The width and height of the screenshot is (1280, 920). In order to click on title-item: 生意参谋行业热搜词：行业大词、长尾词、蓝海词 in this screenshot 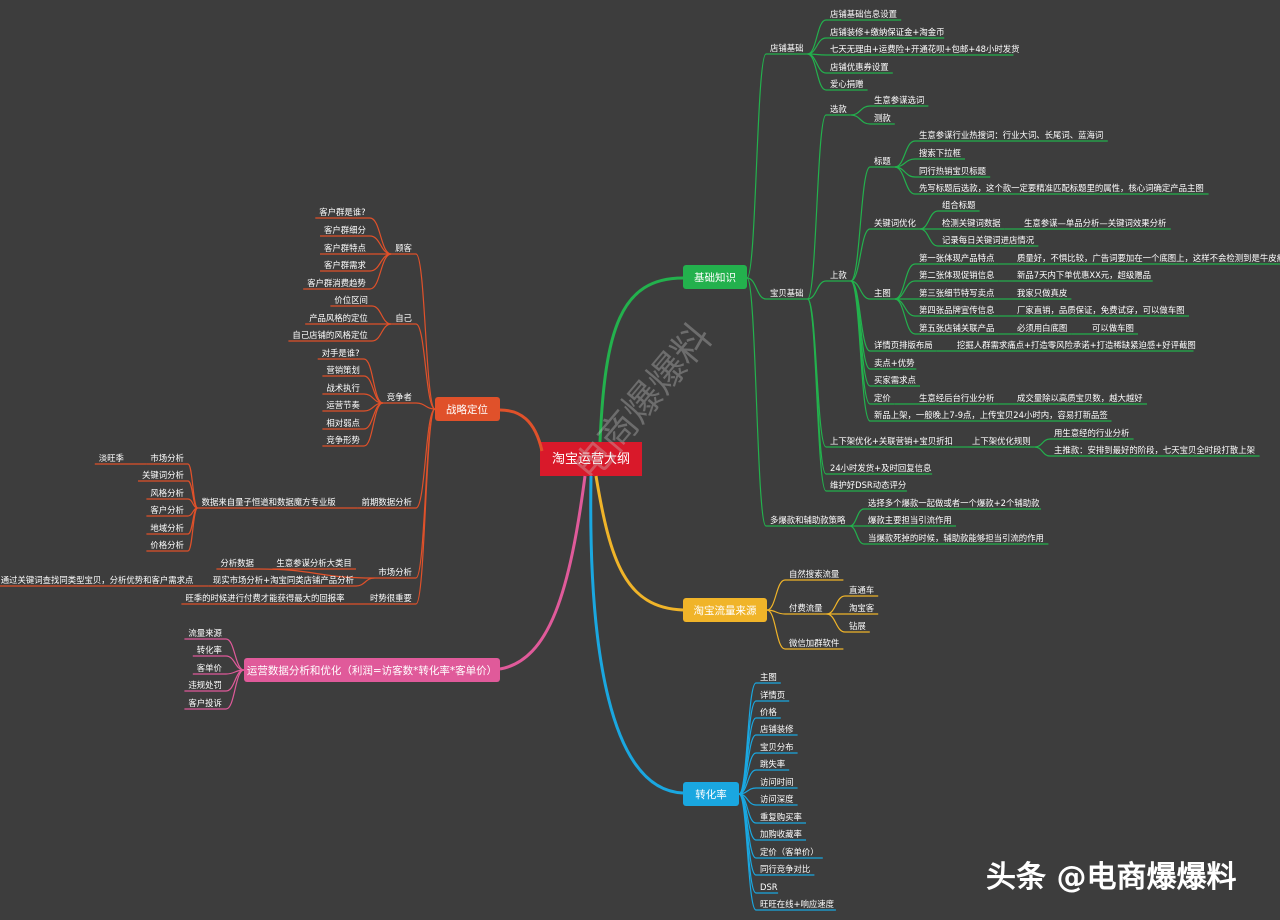, I will do `click(1011, 135)`.